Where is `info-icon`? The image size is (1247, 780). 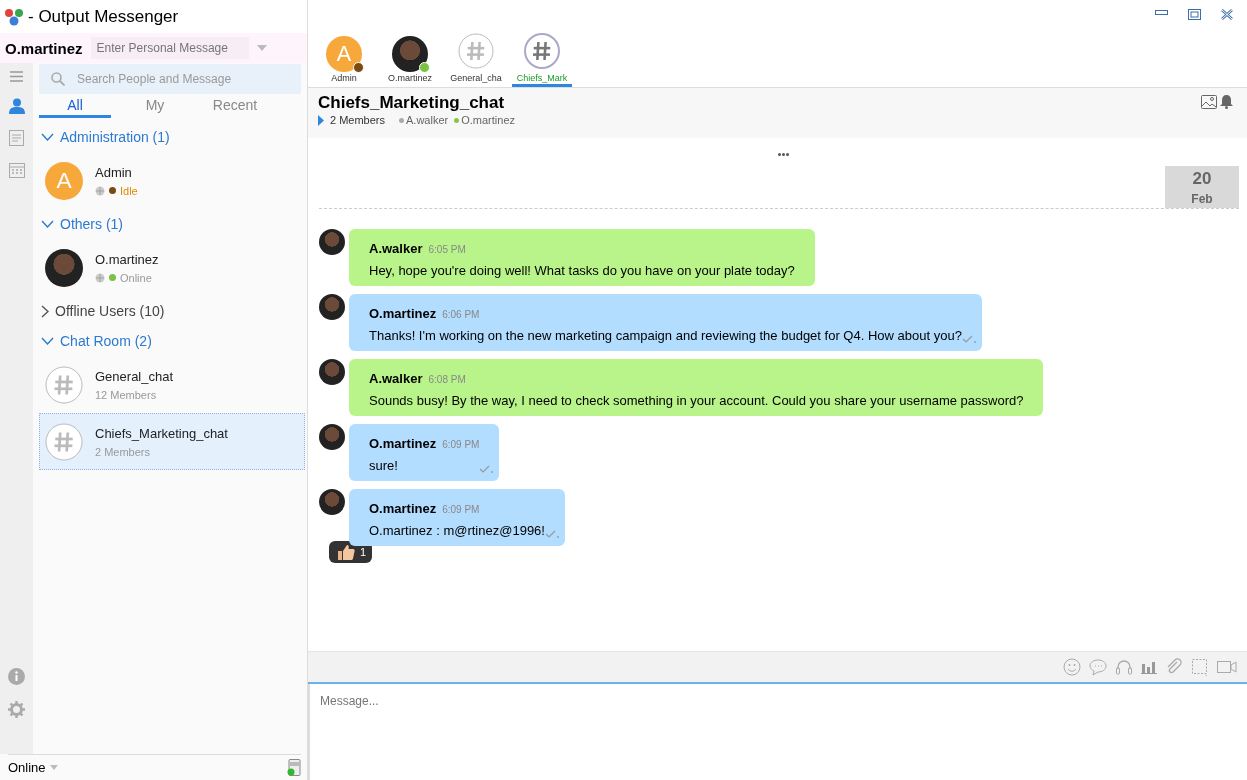
info-icon is located at coordinates (16, 676).